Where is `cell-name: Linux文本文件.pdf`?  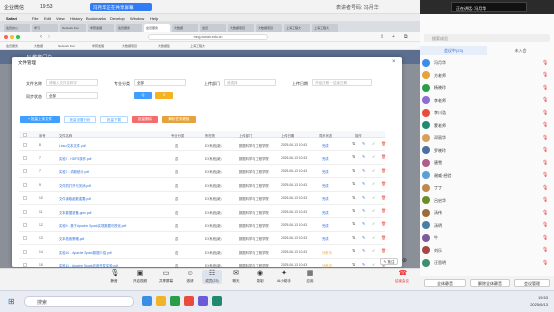
cell-name: Linux文本文件.pdf is located at coordinates (113, 145).